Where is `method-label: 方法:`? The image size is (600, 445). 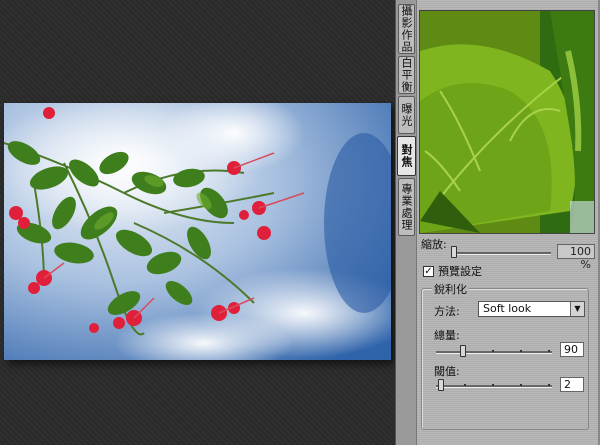
method-label: 方法: is located at coordinates (447, 311).